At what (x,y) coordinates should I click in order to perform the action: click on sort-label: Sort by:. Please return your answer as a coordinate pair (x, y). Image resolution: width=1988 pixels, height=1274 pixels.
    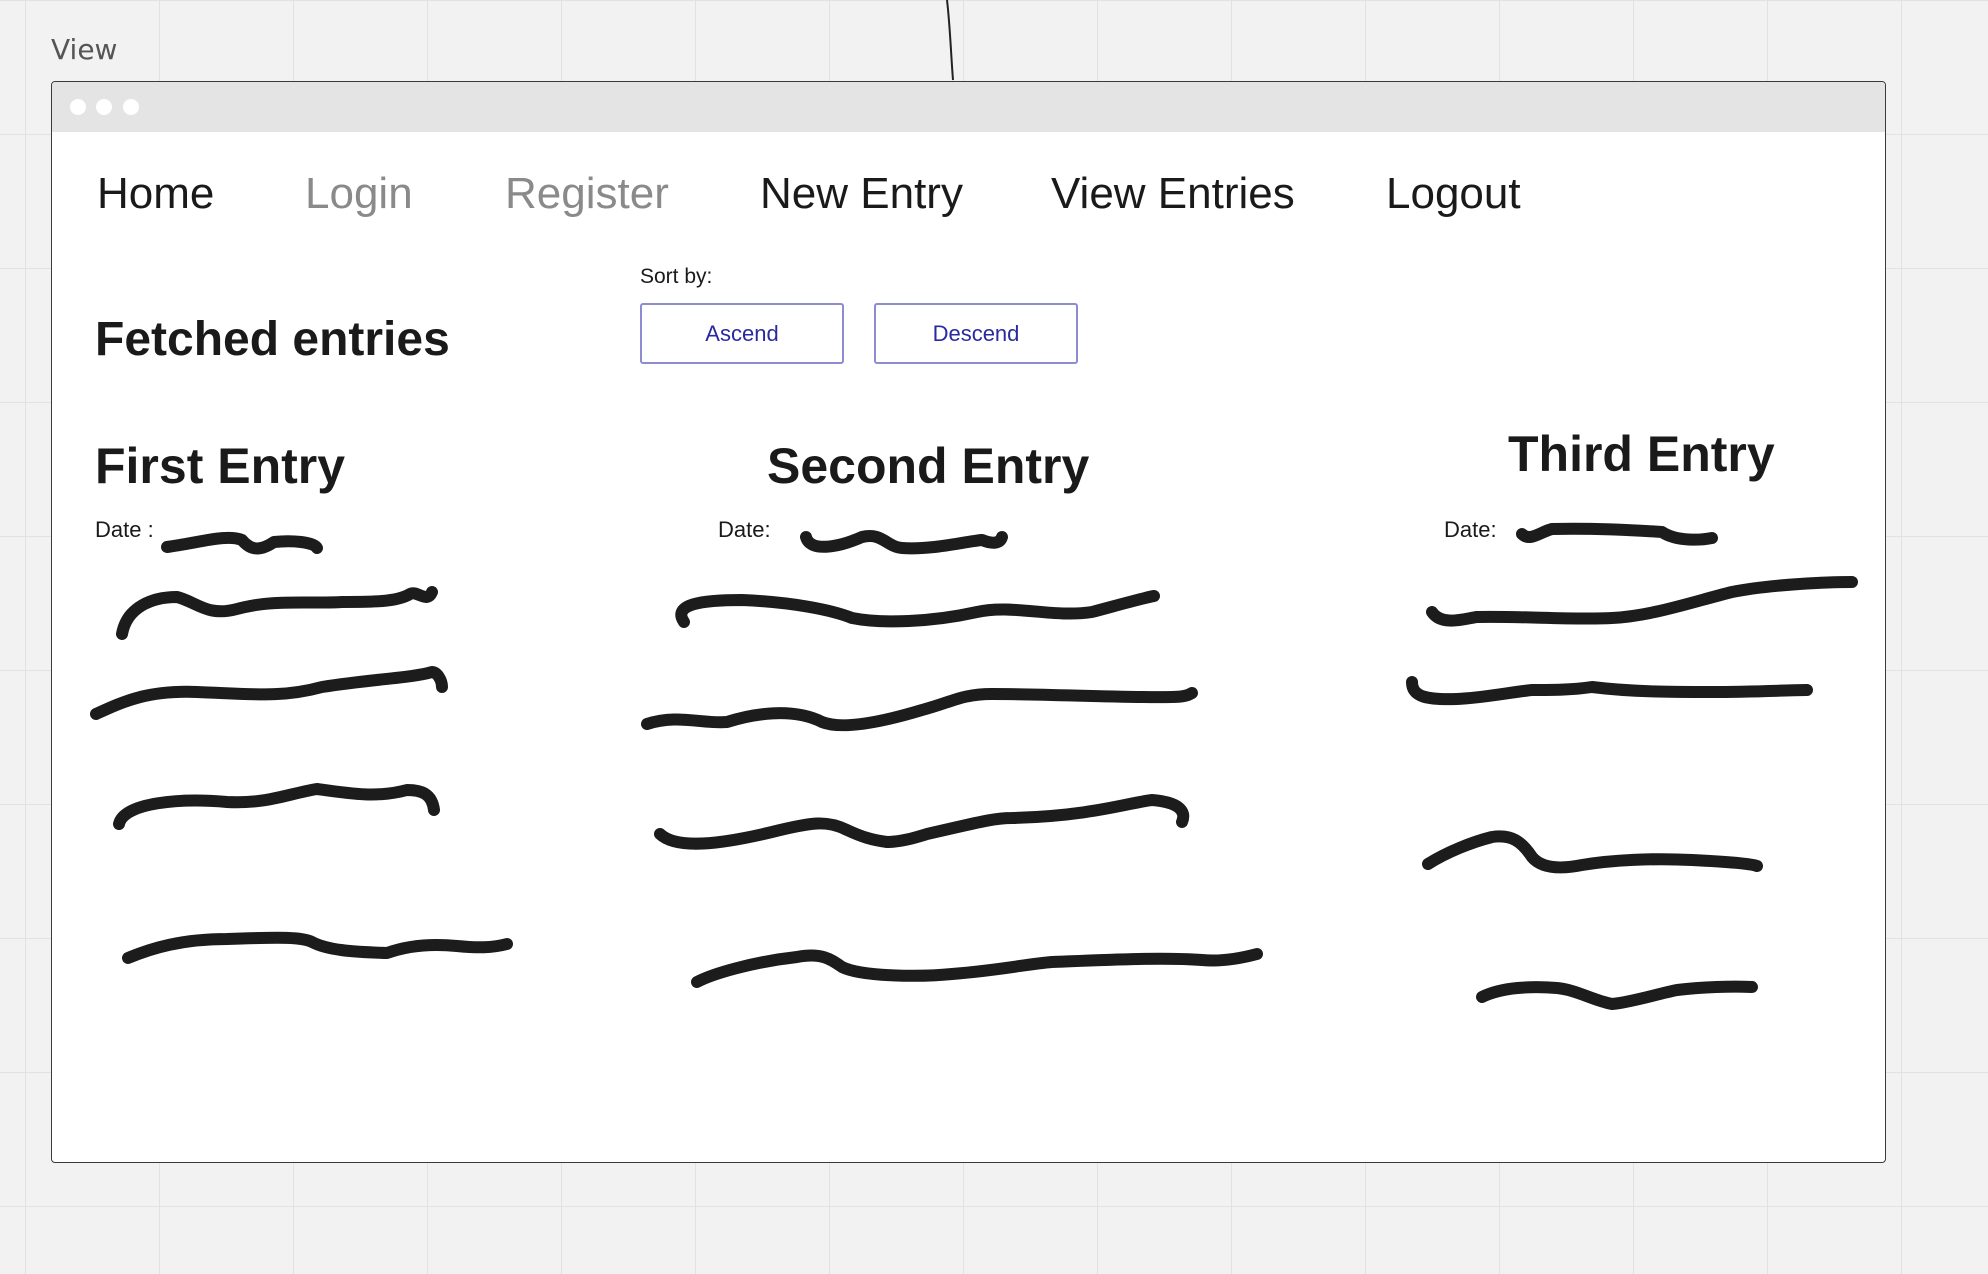
    Looking at the image, I should click on (676, 276).